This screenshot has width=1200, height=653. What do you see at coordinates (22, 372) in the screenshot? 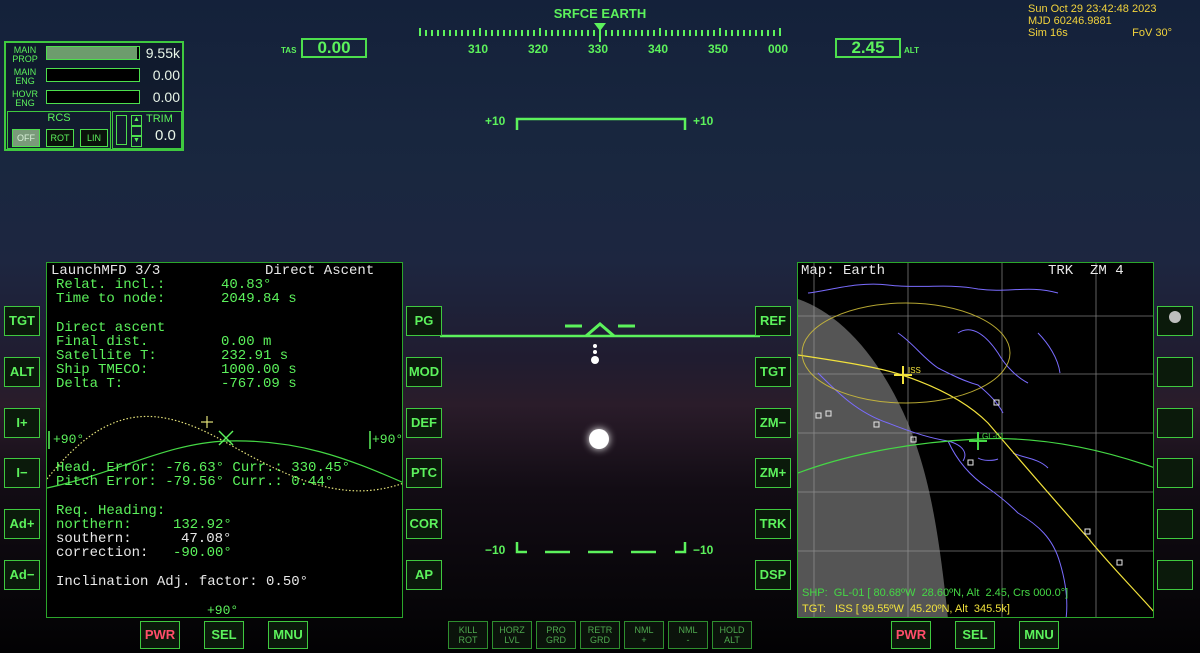
I see `left-mfd-alt-button: ALT` at bounding box center [22, 372].